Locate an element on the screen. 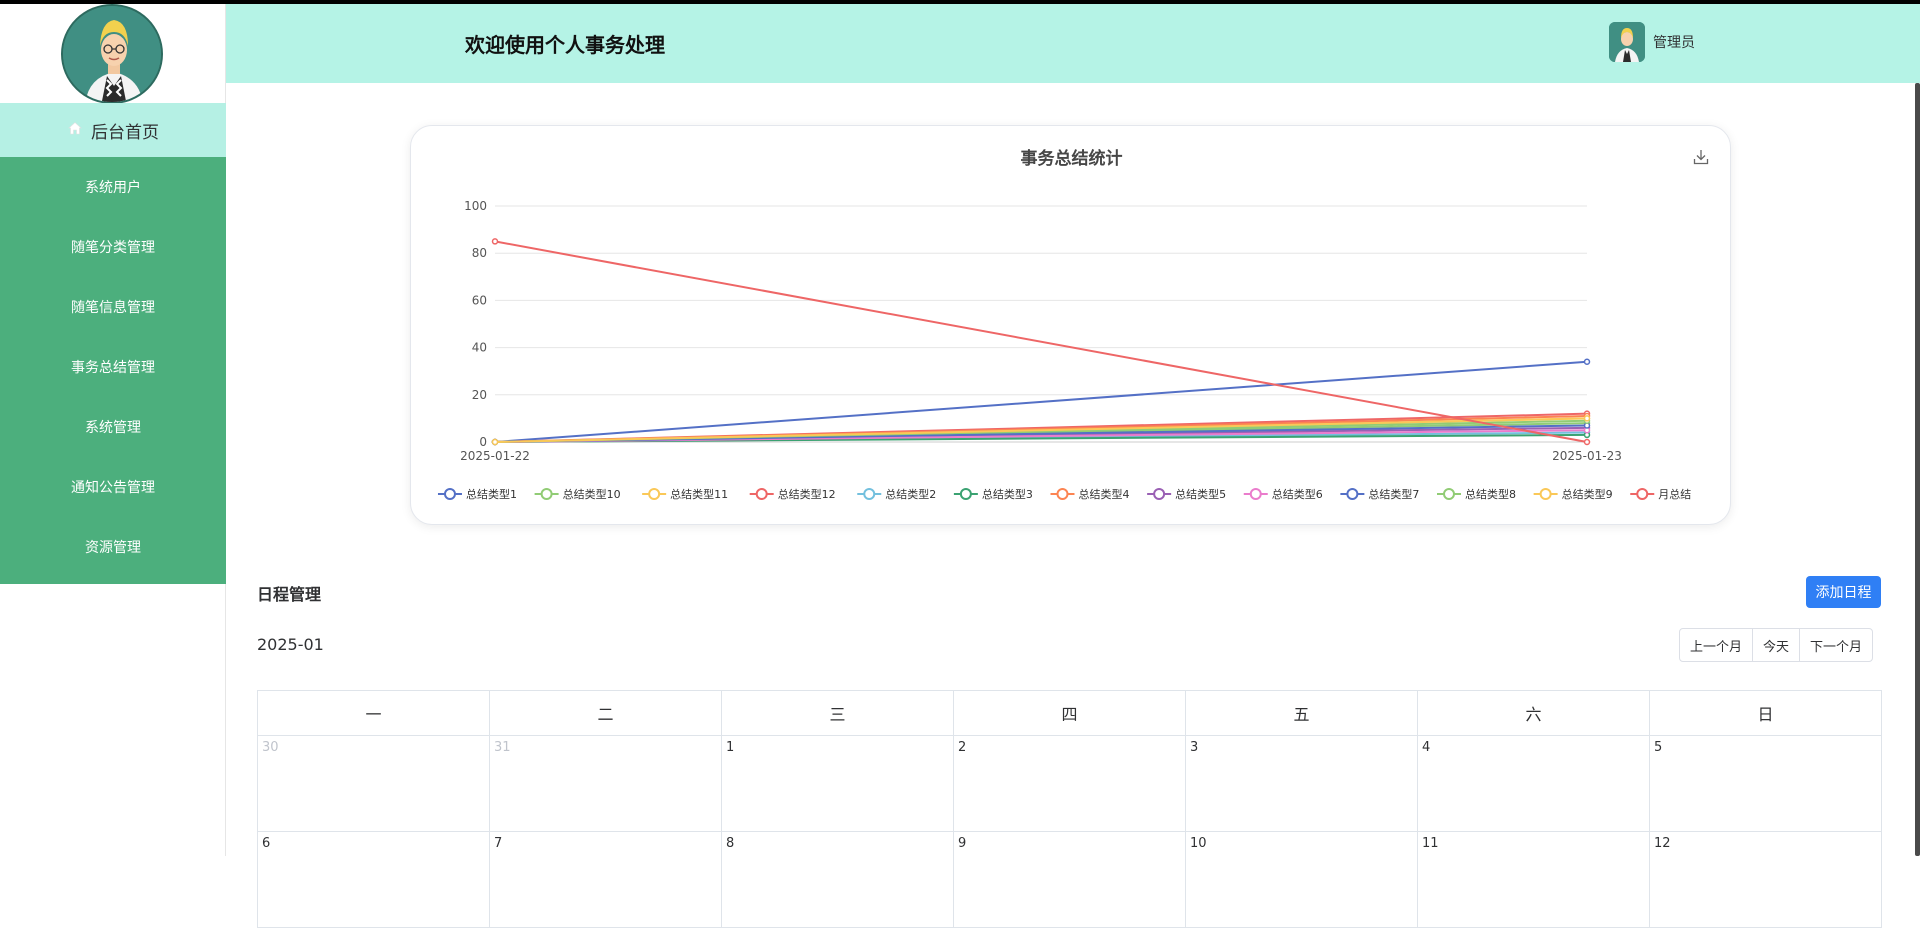  legend-label: 总结类型3 is located at coordinates (1007, 494).